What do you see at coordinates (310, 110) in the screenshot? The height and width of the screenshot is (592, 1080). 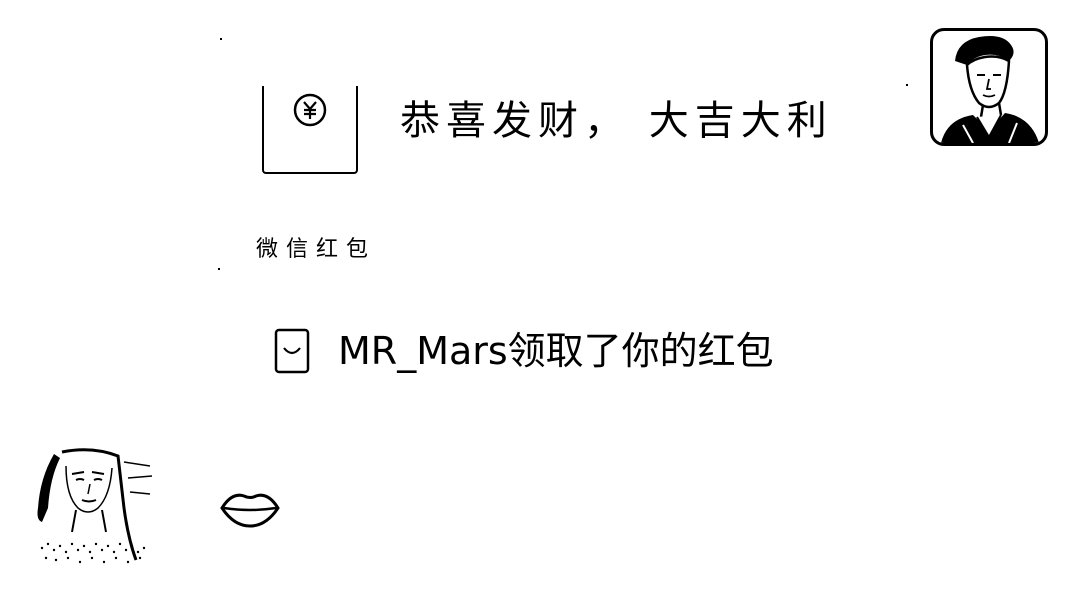 I see `yuan-coin-icon` at bounding box center [310, 110].